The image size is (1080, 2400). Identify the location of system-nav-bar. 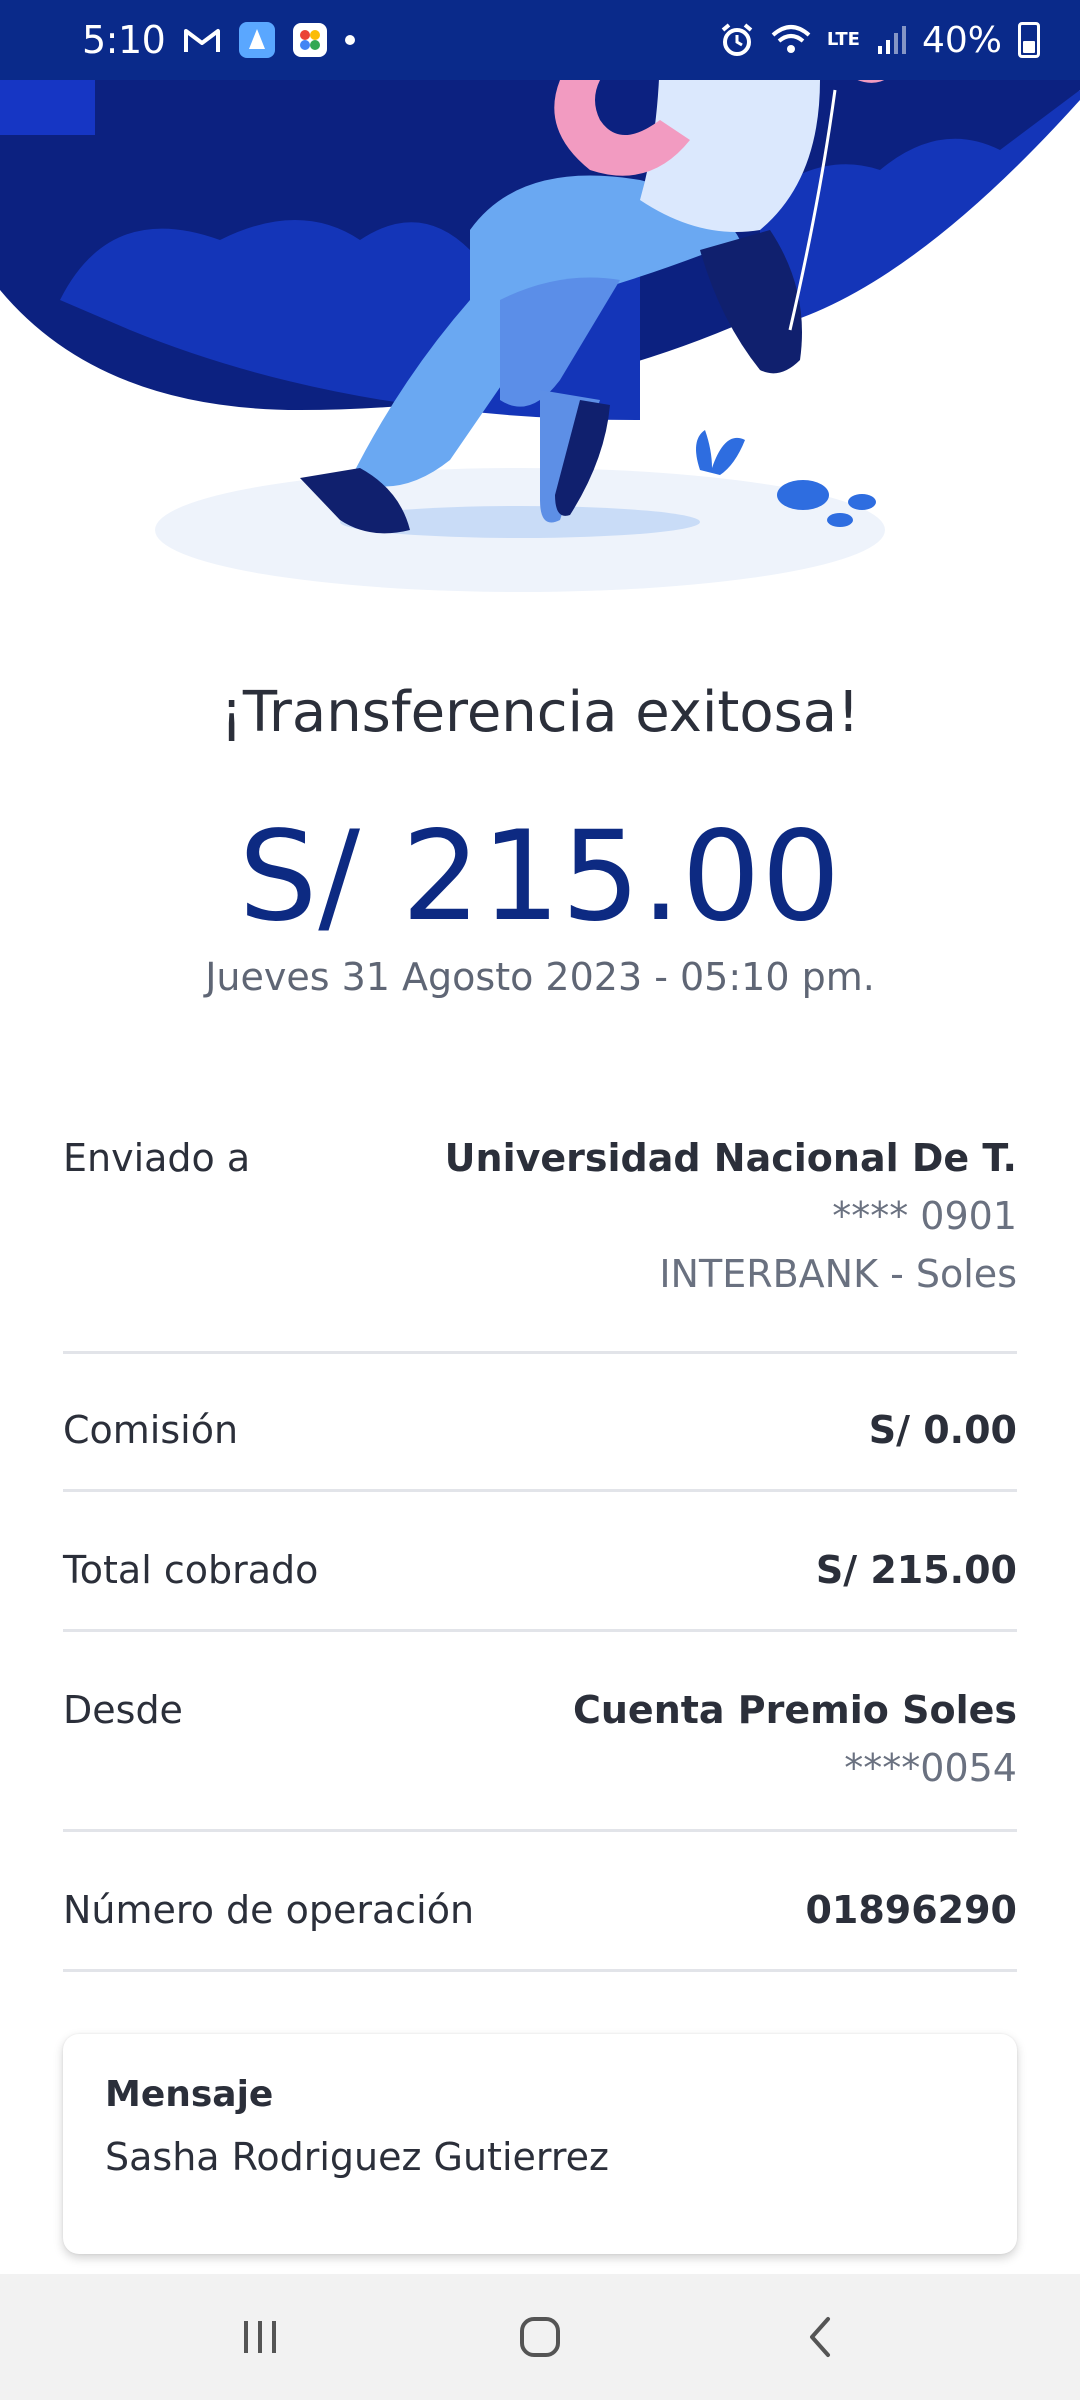
(540, 2337).